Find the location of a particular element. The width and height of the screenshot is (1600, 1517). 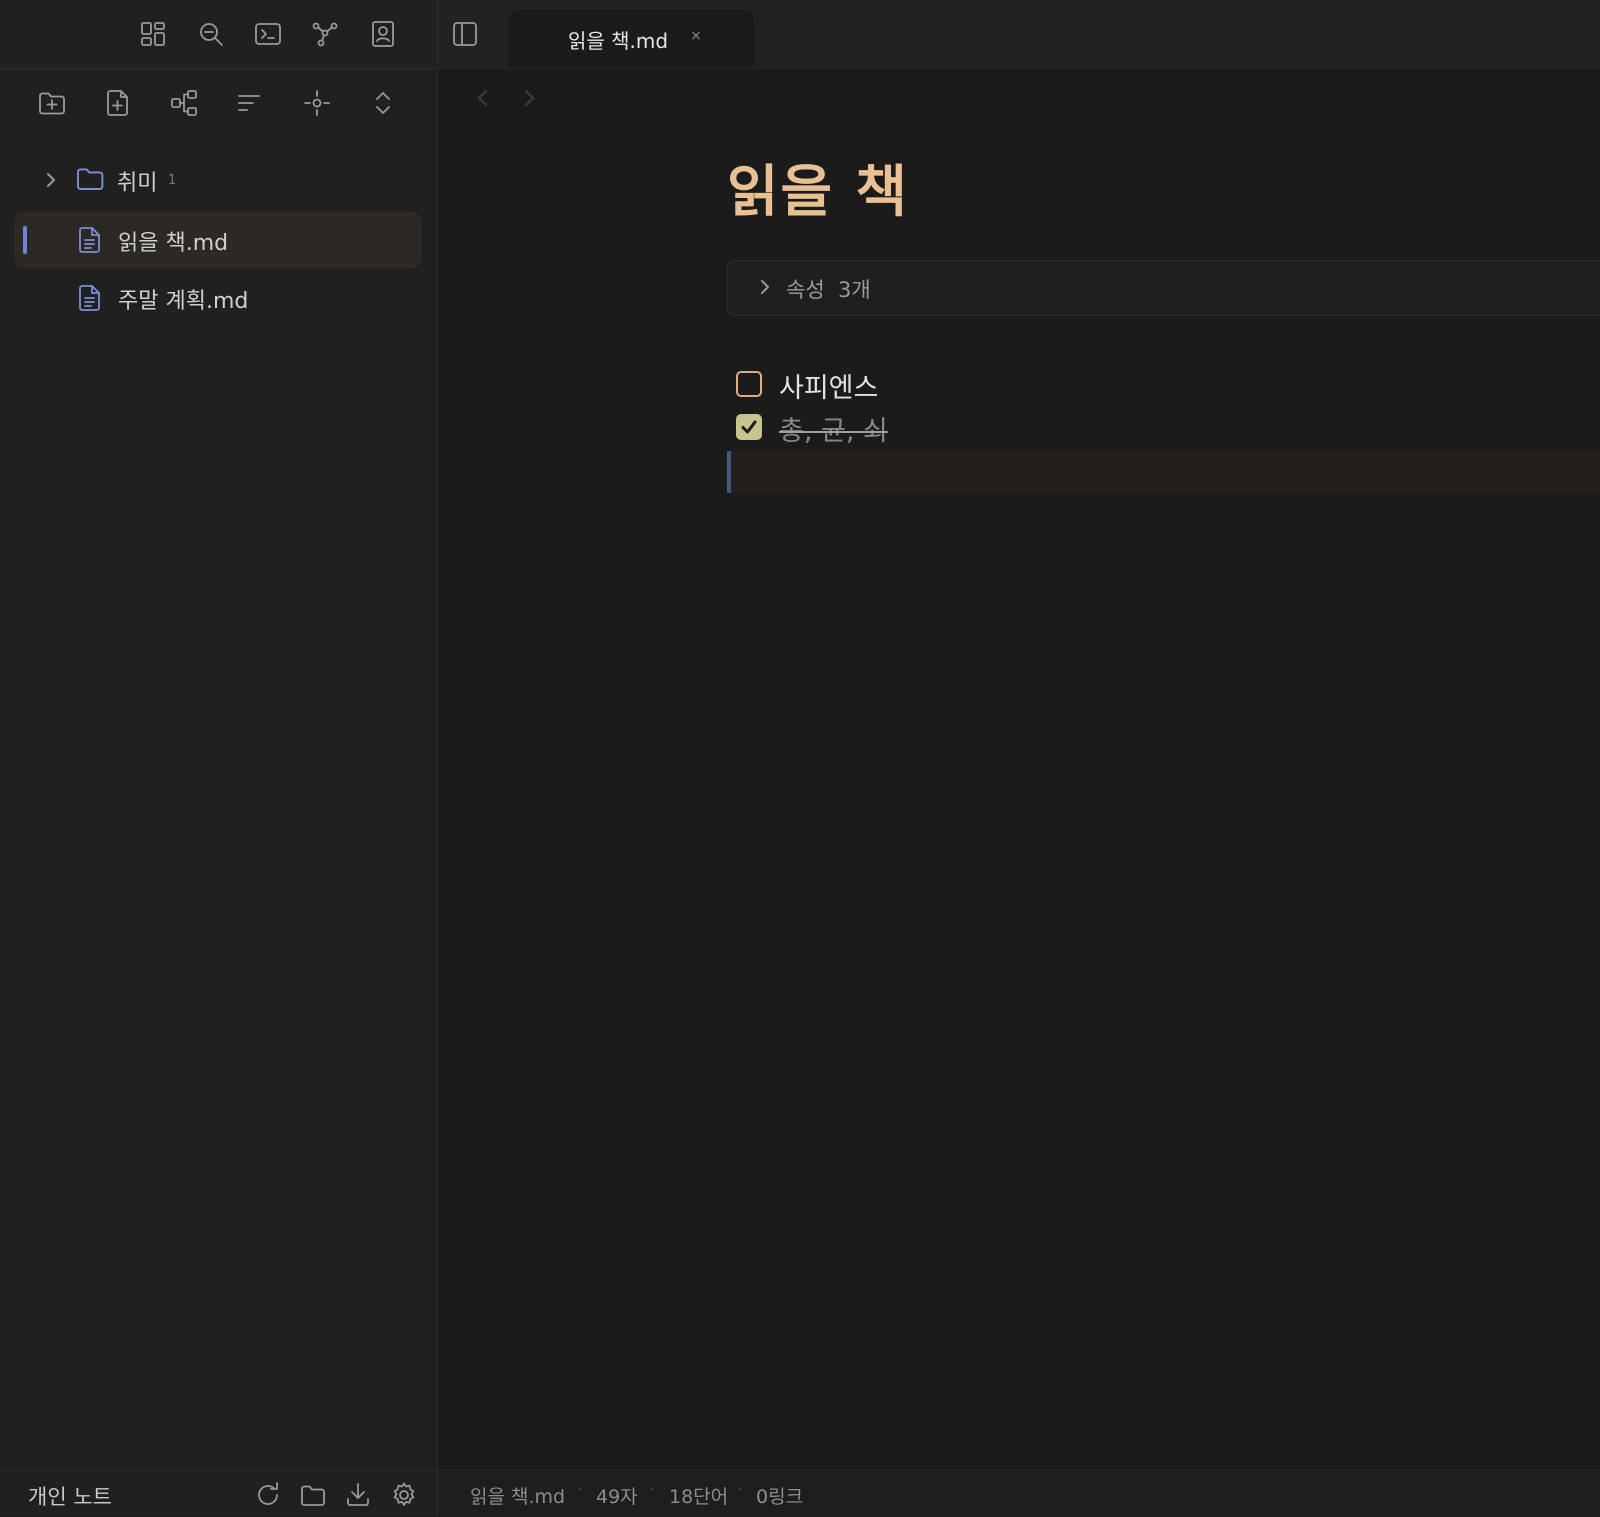

sidebar-toggle-icon is located at coordinates (465, 34).